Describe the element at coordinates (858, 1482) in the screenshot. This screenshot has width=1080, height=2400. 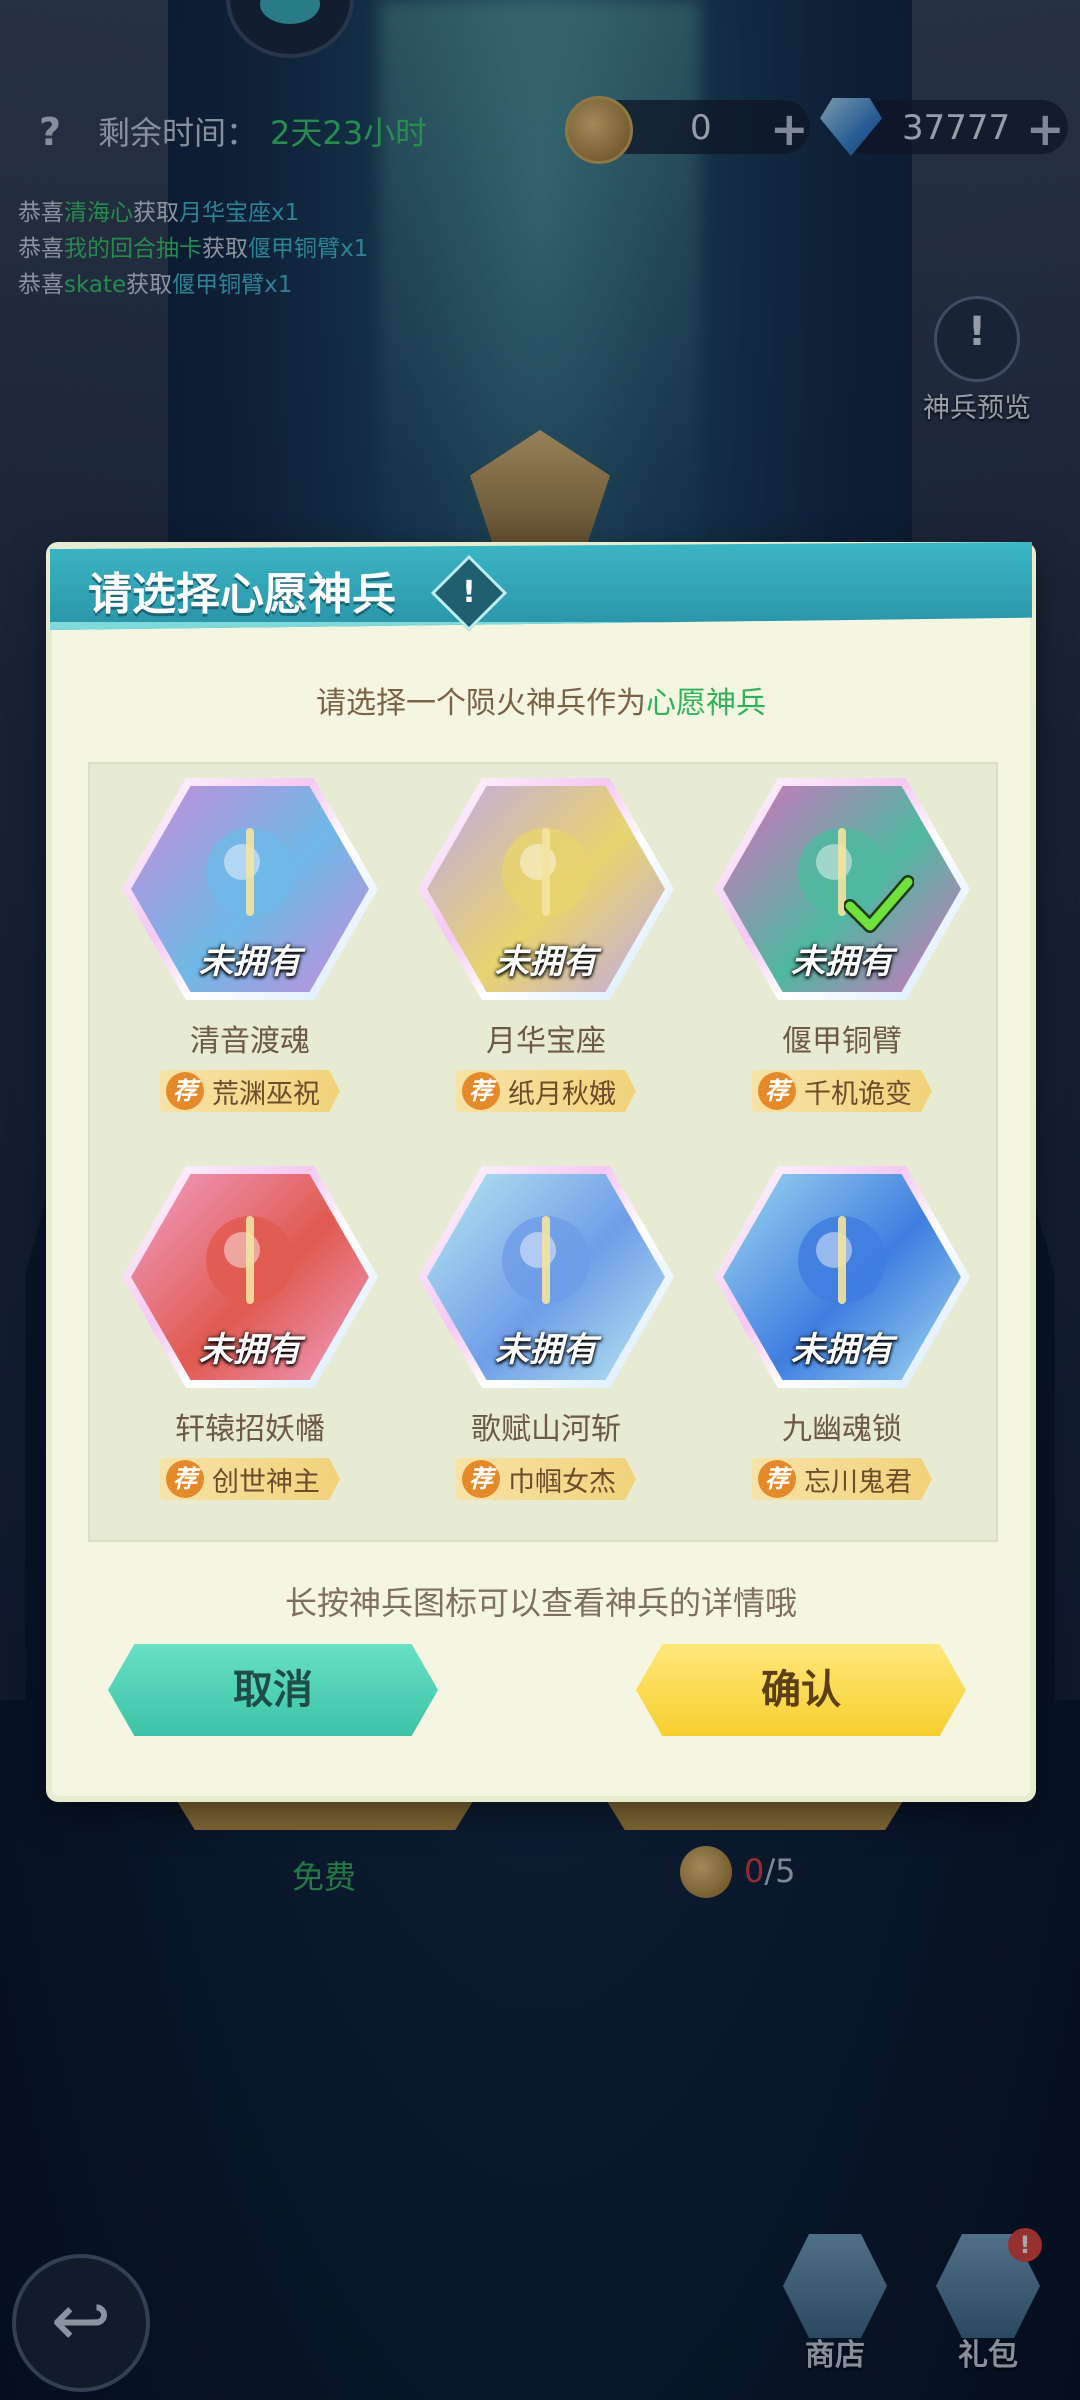
I see `recommended-hero-name: 忘川鬼君` at that location.